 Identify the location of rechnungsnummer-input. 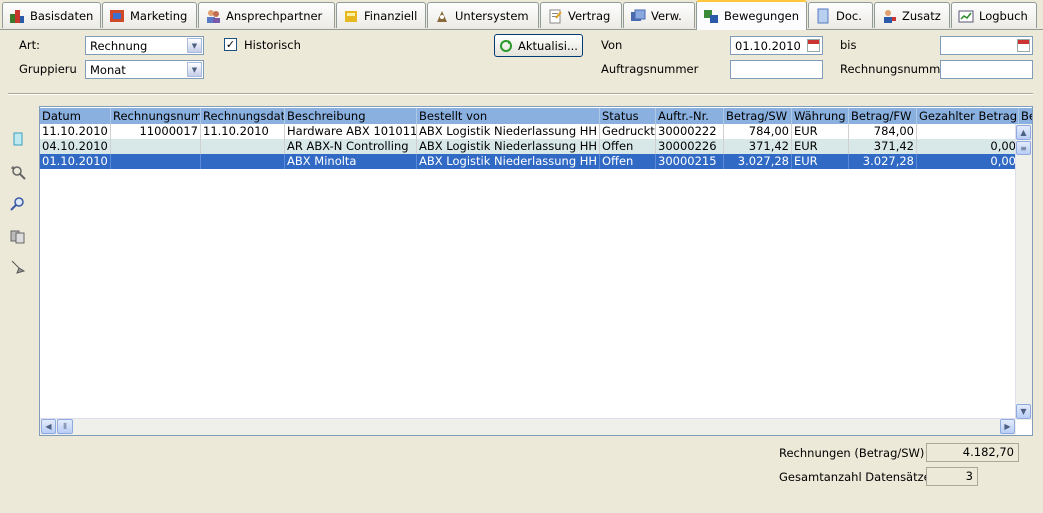
(986, 69).